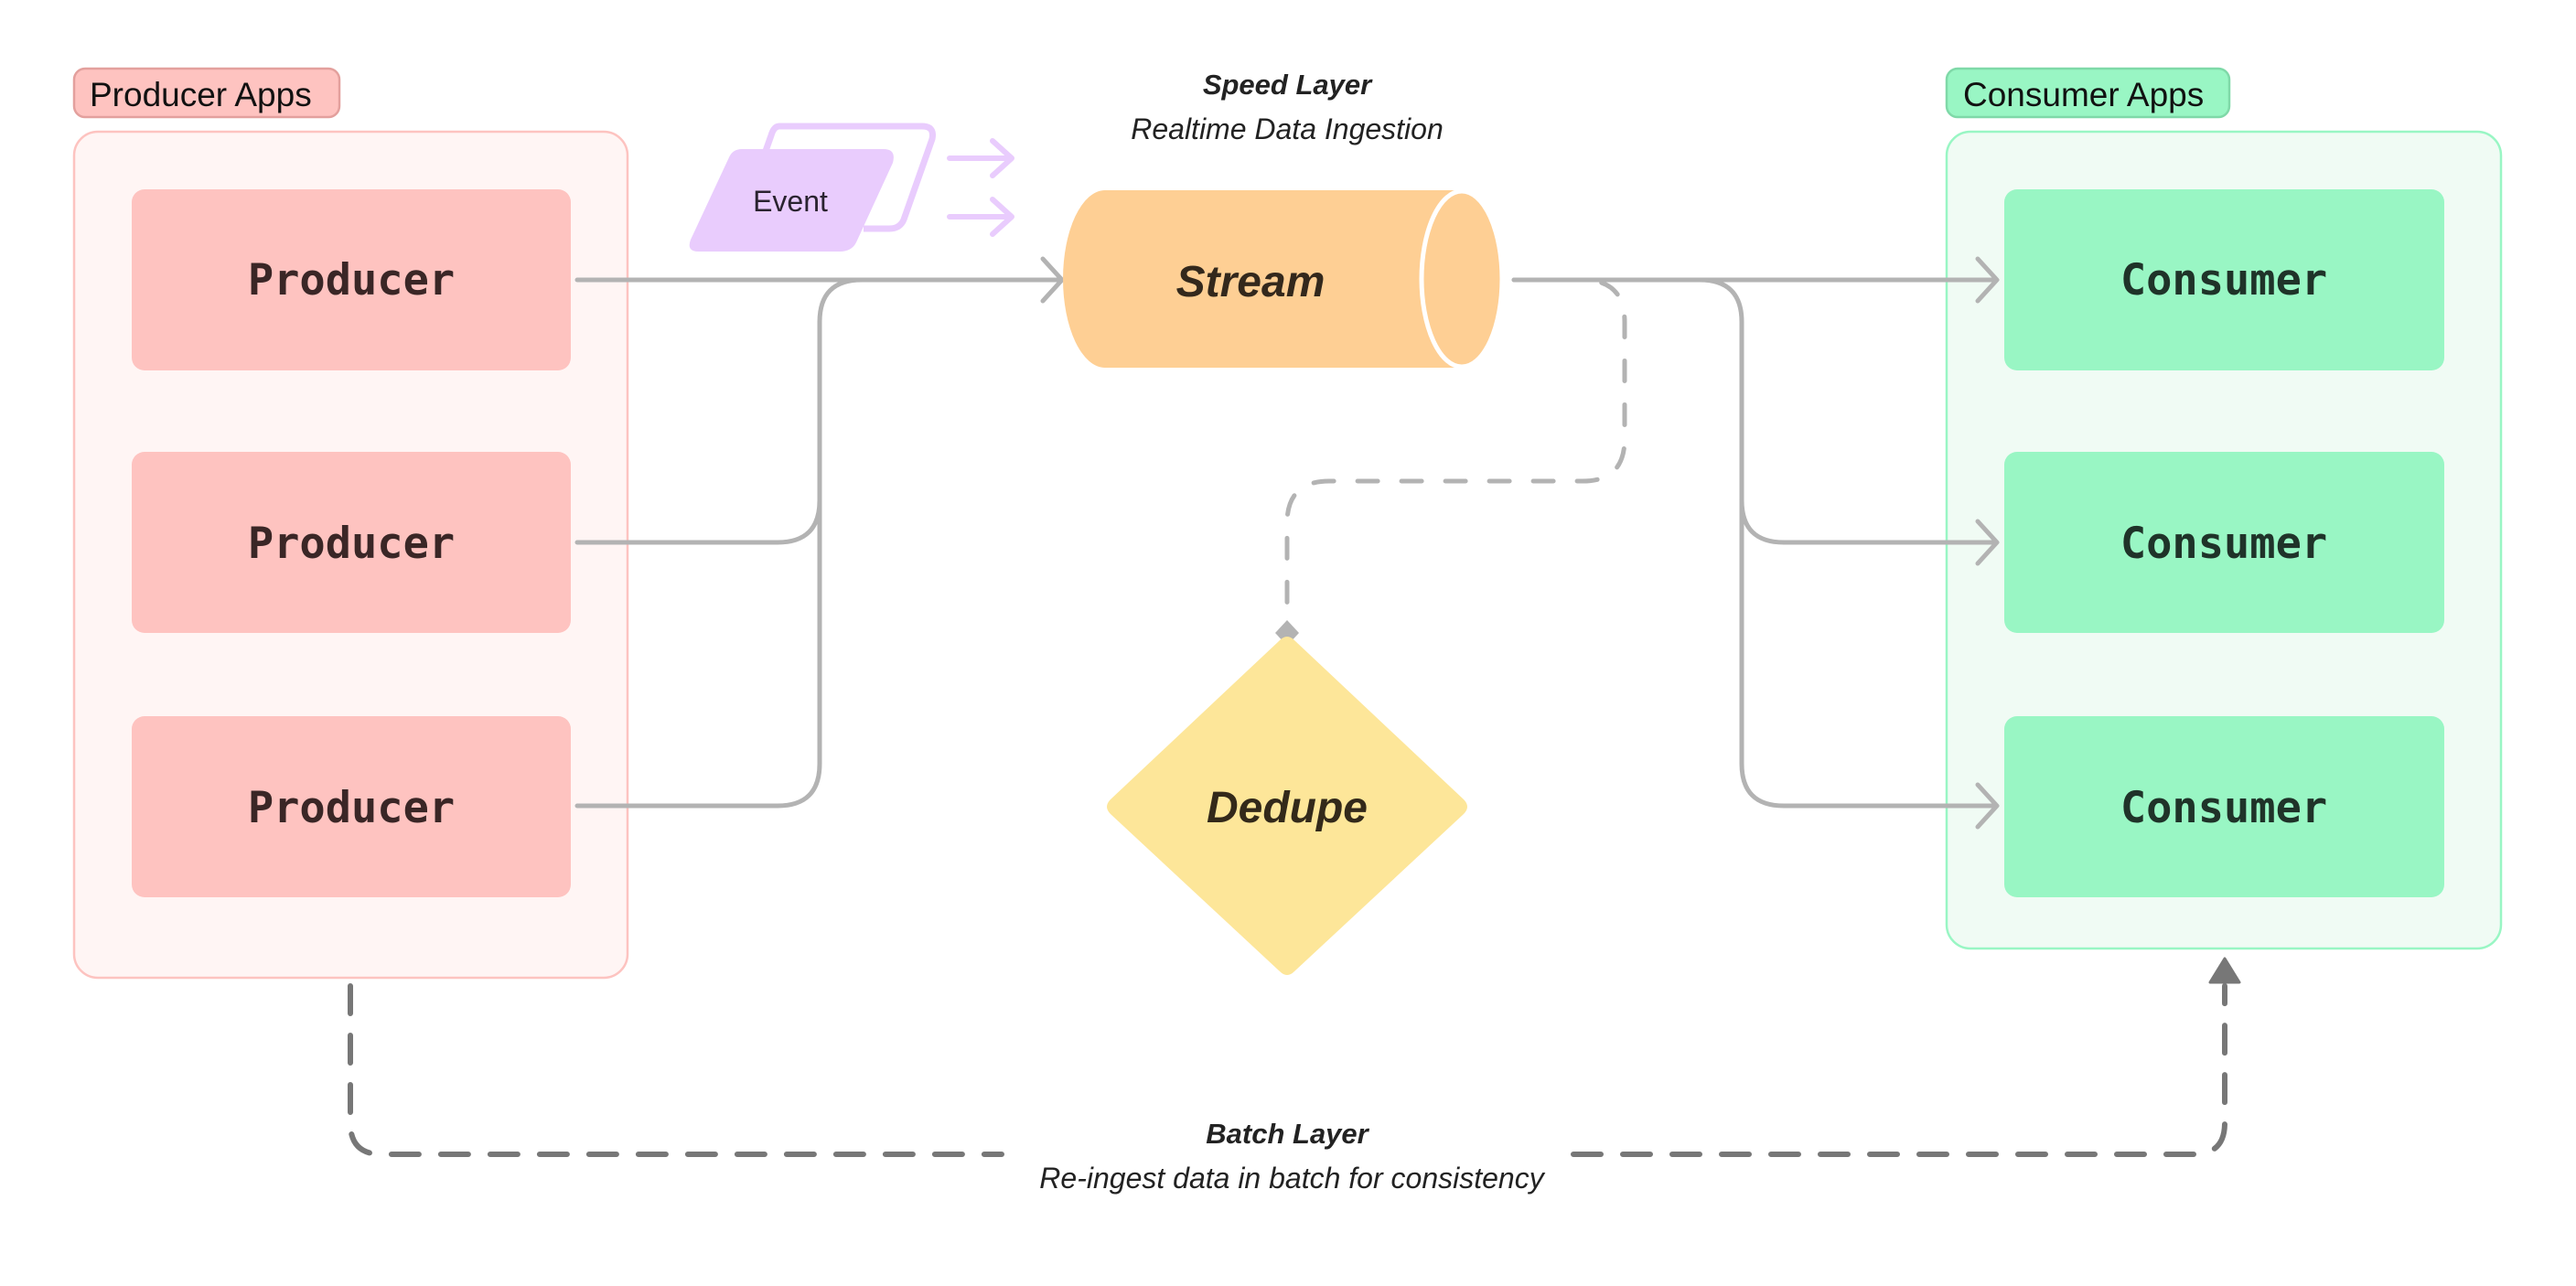 The image size is (2576, 1286). What do you see at coordinates (1462, 279) in the screenshot?
I see `stream-end-cap` at bounding box center [1462, 279].